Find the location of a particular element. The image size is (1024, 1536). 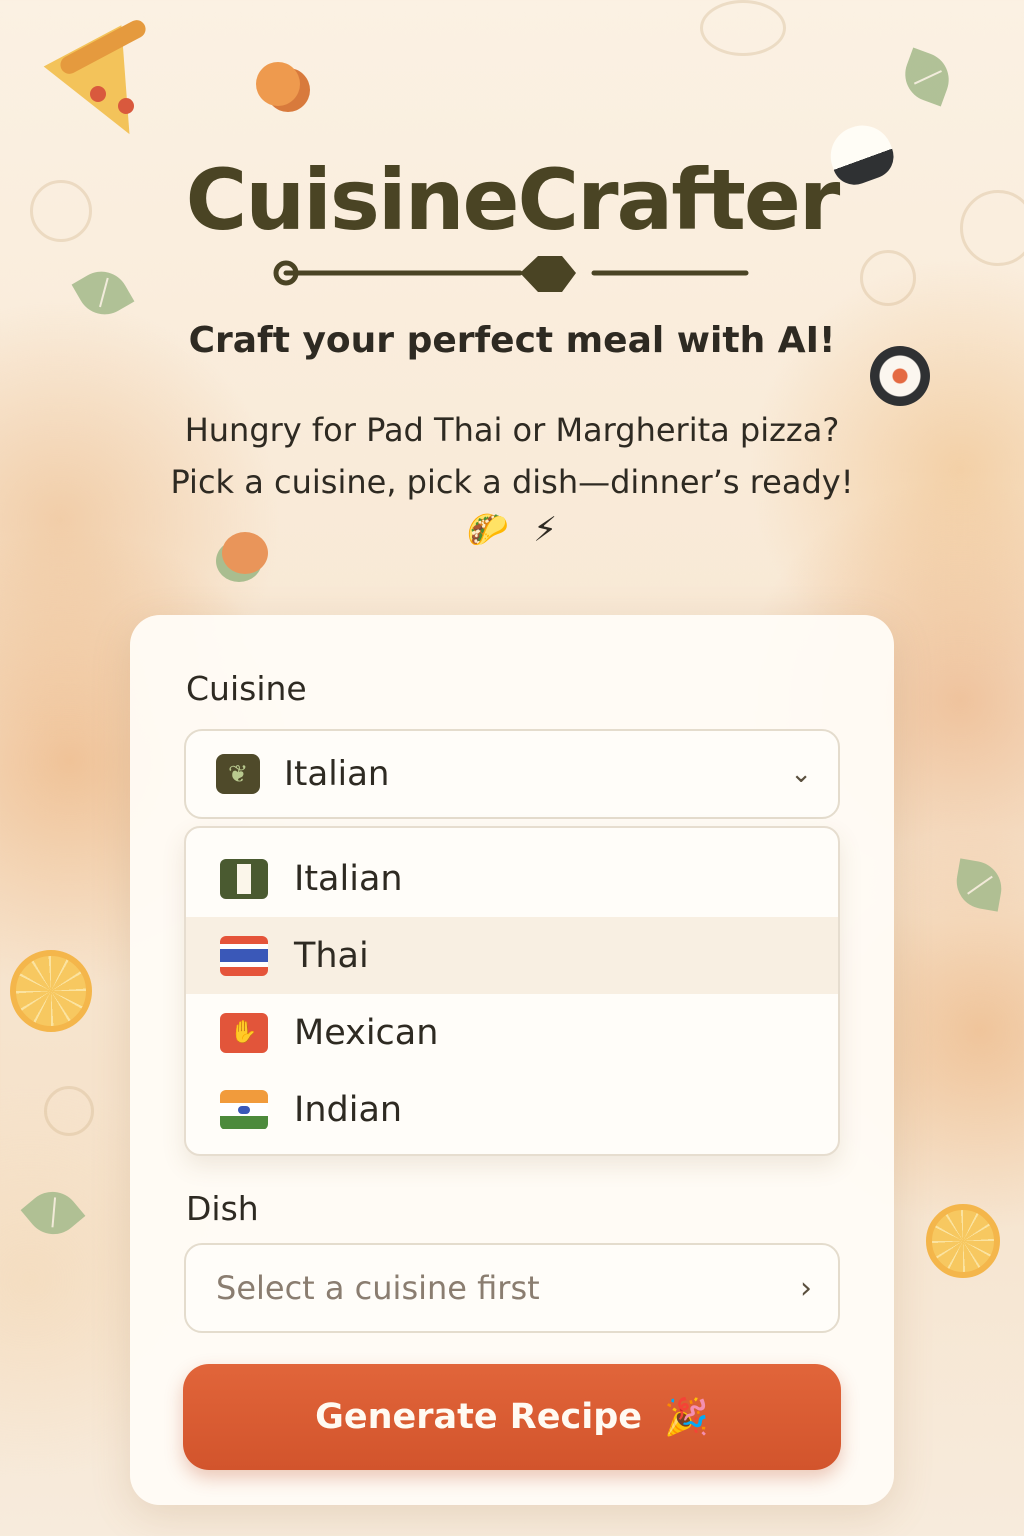

cuisine-option-label: Thai is located at coordinates (331, 955).